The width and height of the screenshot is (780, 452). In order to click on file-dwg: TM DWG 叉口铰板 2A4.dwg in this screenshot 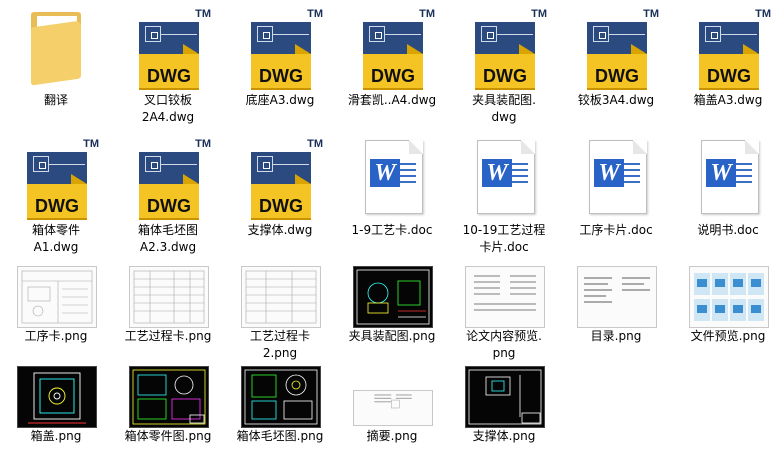, I will do `click(168, 65)`.